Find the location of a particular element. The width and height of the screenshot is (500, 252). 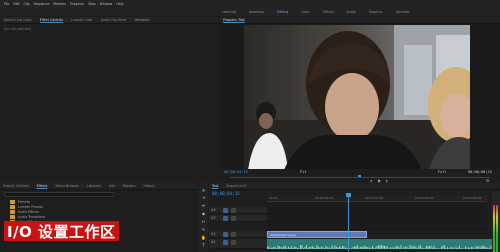

program-monitor-controls: 00;00;04;15 Fit Full 00;00;08;24 ◂ ▶ ▸ ⚙ is located at coordinates (360, 176).